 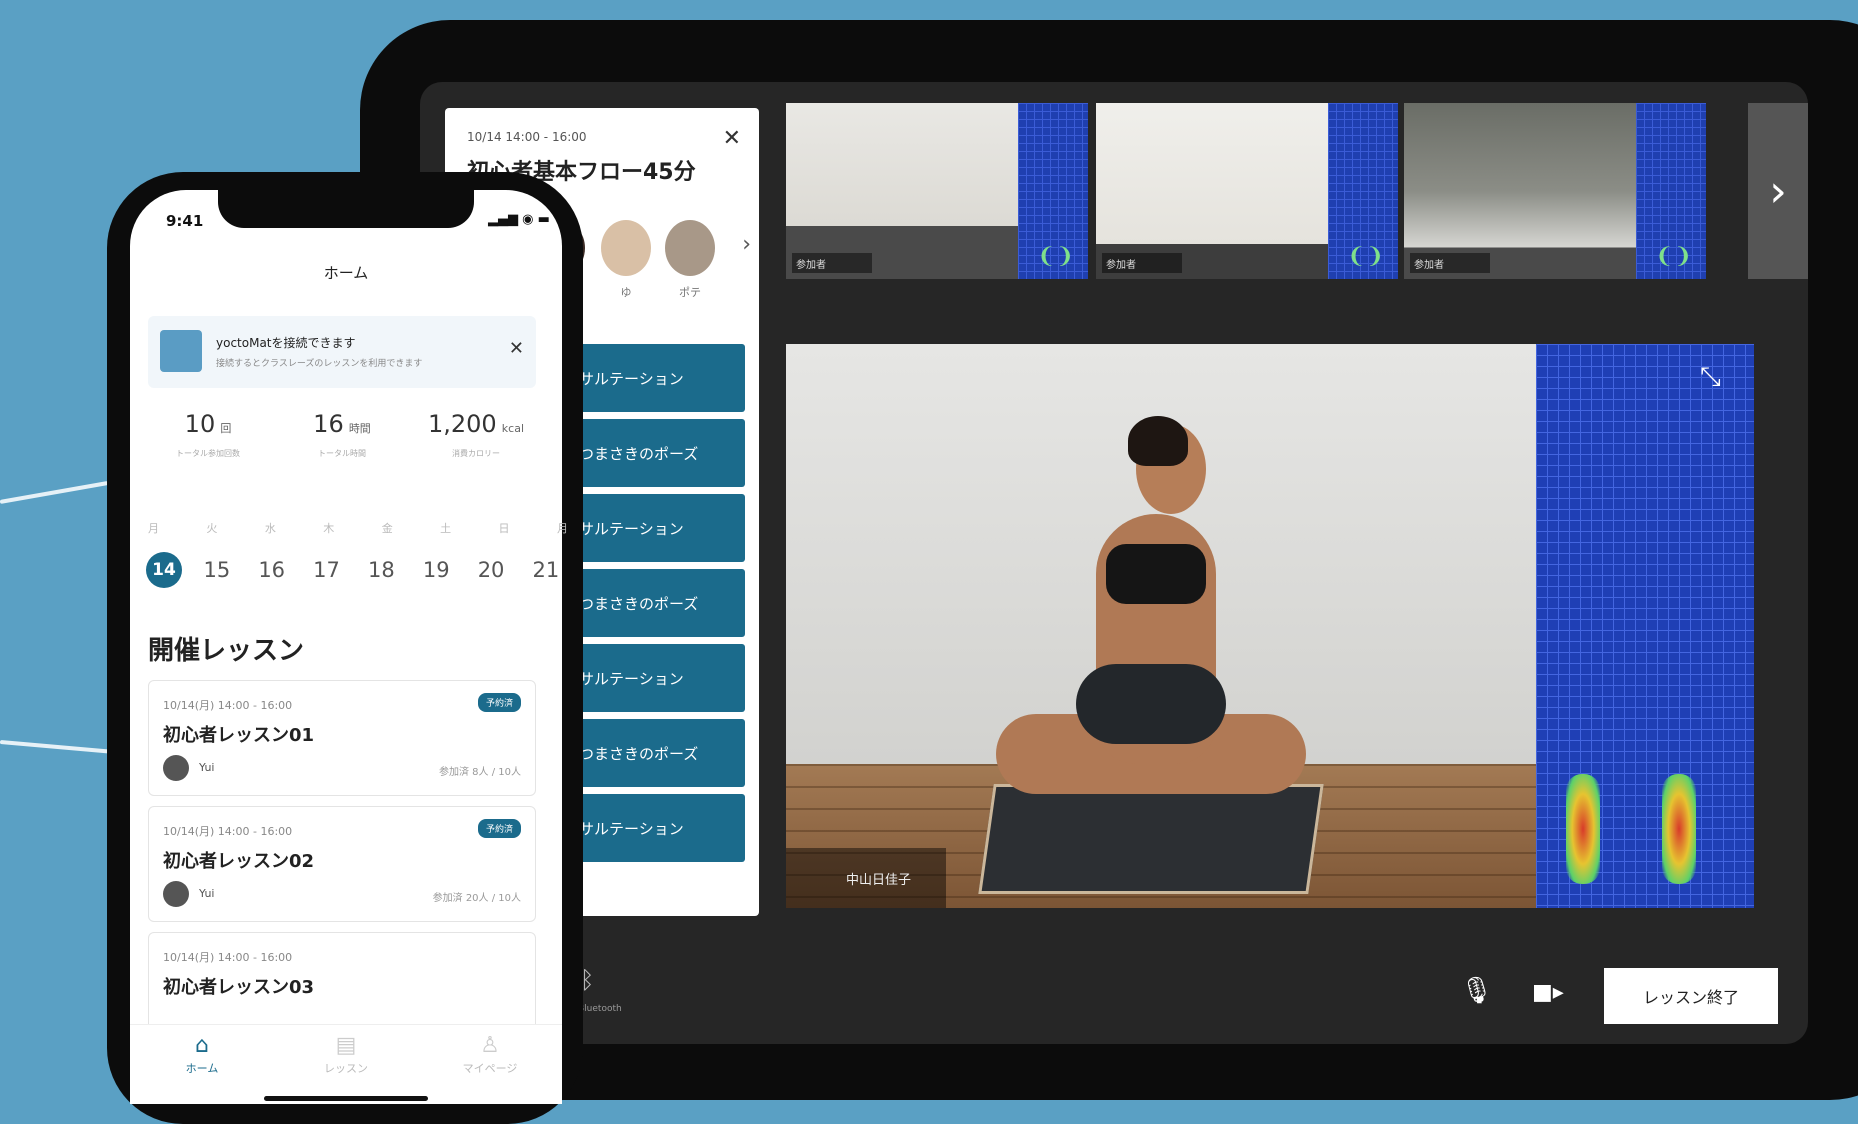 What do you see at coordinates (319, 364) in the screenshot?
I see `banner-subtitle: 接続するとクラスレーズのレッスンを利用できます` at bounding box center [319, 364].